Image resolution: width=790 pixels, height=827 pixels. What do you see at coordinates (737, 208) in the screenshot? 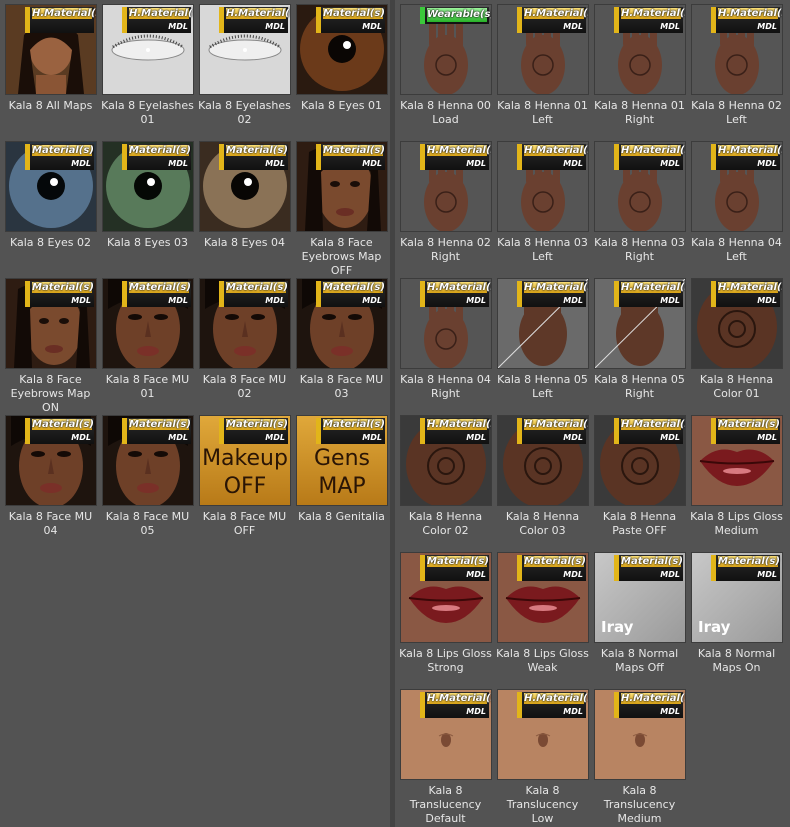
I see `preset-tile-kala-8-henna-04-left: H.Material(s) MDL Kala 8 Henna 04 Left` at bounding box center [737, 208].